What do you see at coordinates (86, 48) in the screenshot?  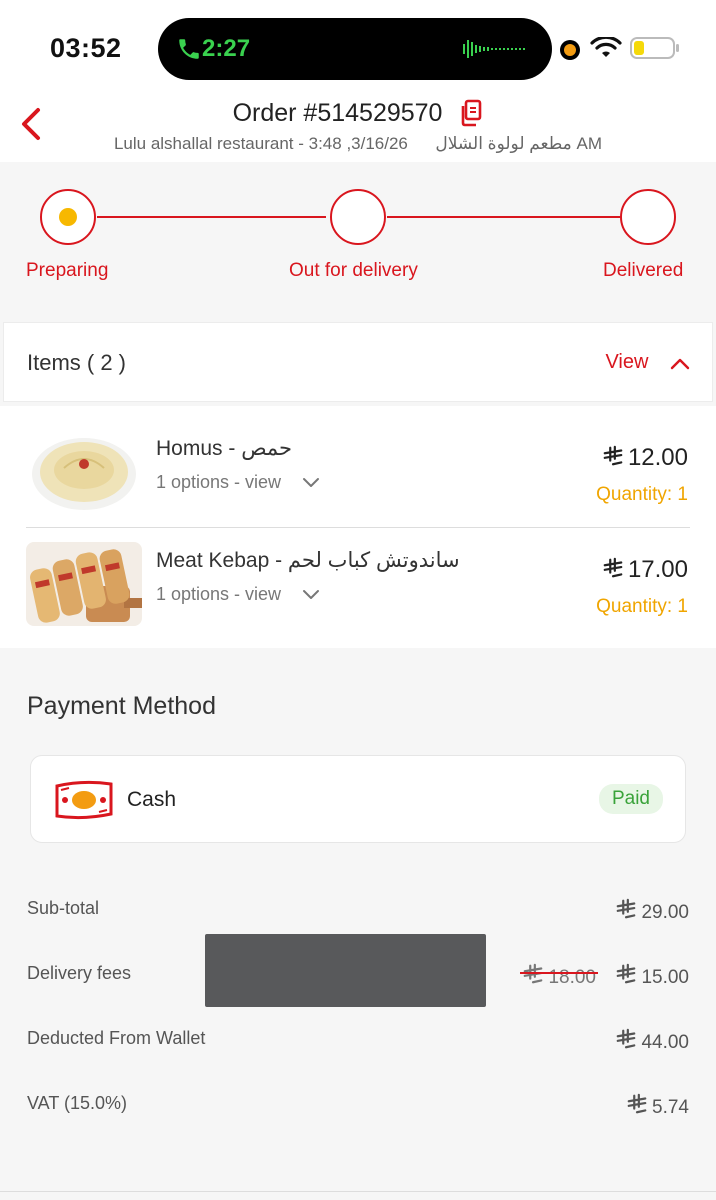 I see `status-time: 03:52` at bounding box center [86, 48].